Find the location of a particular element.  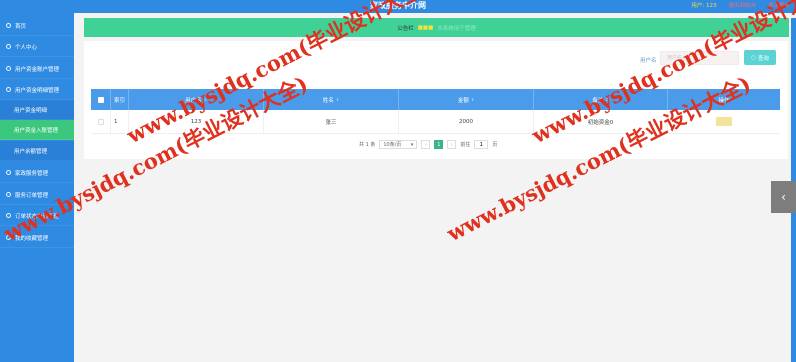

status-icon is located at coordinates (8, 215).